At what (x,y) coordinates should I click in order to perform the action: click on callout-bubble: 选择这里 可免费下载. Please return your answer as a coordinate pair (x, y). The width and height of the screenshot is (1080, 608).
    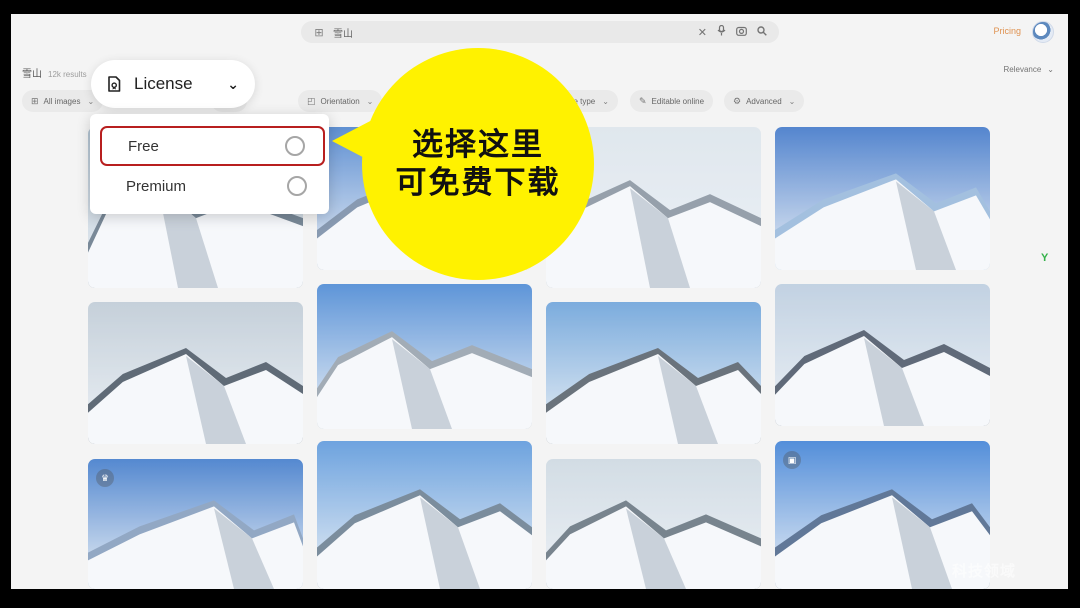
    Looking at the image, I should click on (478, 164).